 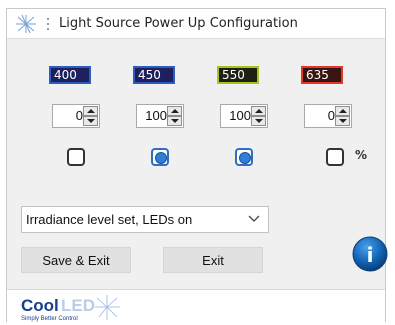 What do you see at coordinates (213, 260) in the screenshot?
I see `exit-button: Exit` at bounding box center [213, 260].